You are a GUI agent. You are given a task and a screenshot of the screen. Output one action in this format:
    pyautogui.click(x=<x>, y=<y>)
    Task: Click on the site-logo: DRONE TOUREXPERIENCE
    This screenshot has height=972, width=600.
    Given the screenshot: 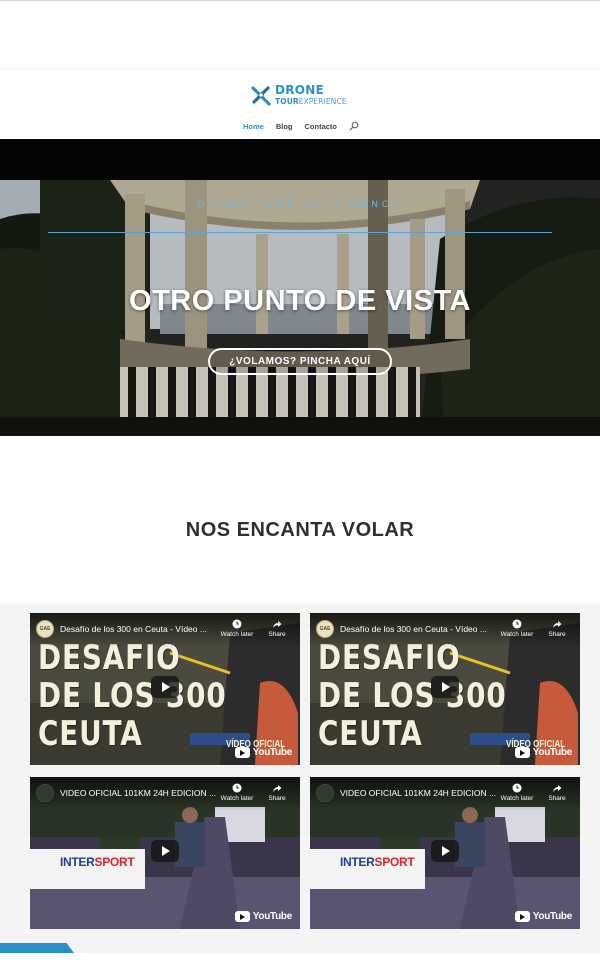 What is the action you would take?
    pyautogui.click(x=302, y=95)
    